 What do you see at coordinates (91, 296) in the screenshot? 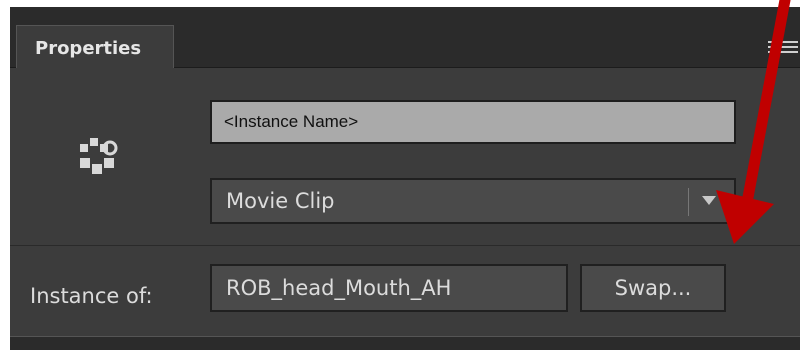
I see `instance-of-label: Instance of:` at bounding box center [91, 296].